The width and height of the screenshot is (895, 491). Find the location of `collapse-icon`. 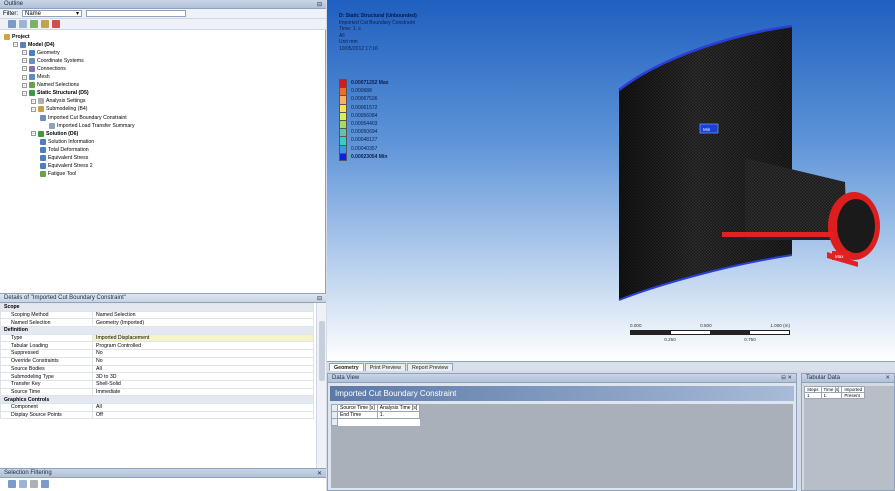

collapse-icon is located at coordinates (12, 24).